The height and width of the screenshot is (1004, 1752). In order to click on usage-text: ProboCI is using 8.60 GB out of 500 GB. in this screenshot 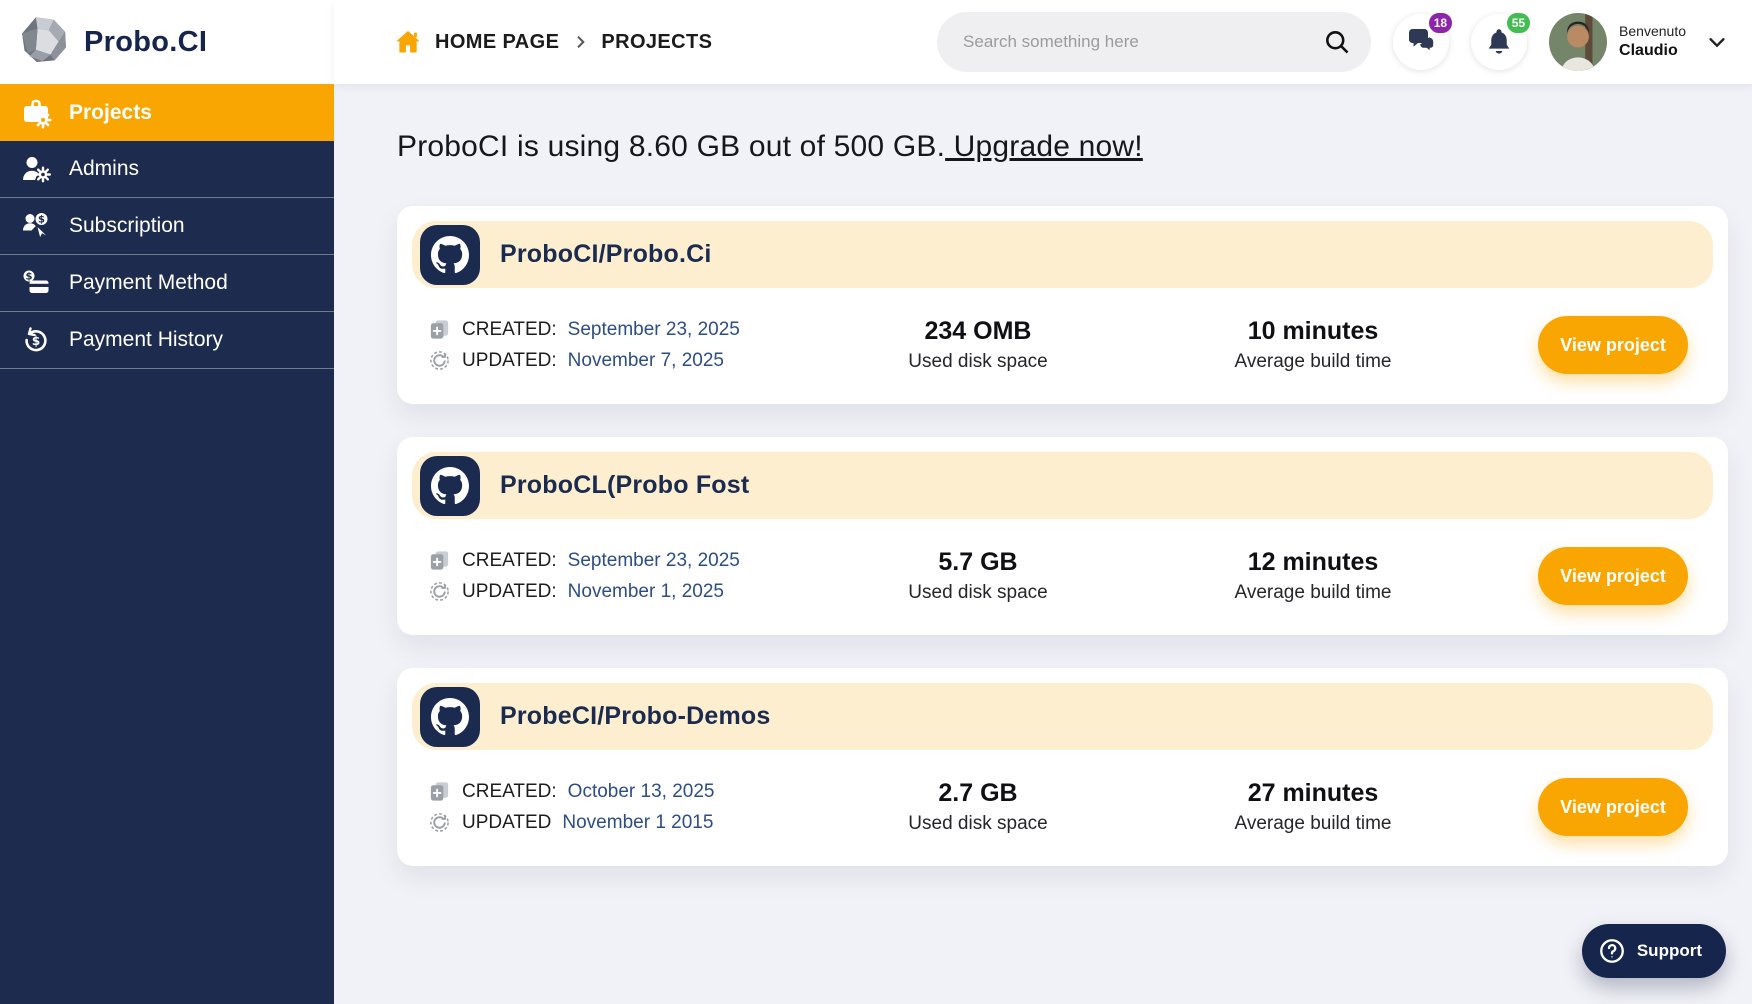, I will do `click(671, 146)`.